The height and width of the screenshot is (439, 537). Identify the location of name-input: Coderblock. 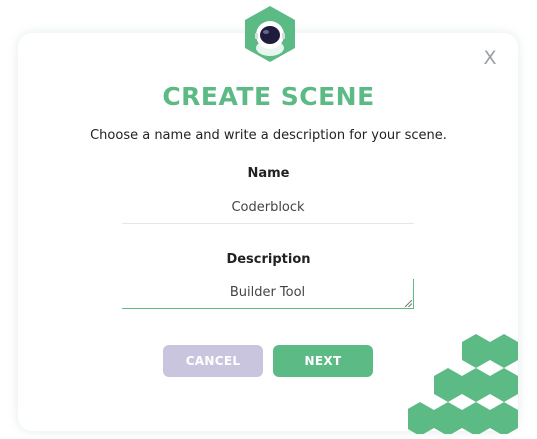
(268, 210).